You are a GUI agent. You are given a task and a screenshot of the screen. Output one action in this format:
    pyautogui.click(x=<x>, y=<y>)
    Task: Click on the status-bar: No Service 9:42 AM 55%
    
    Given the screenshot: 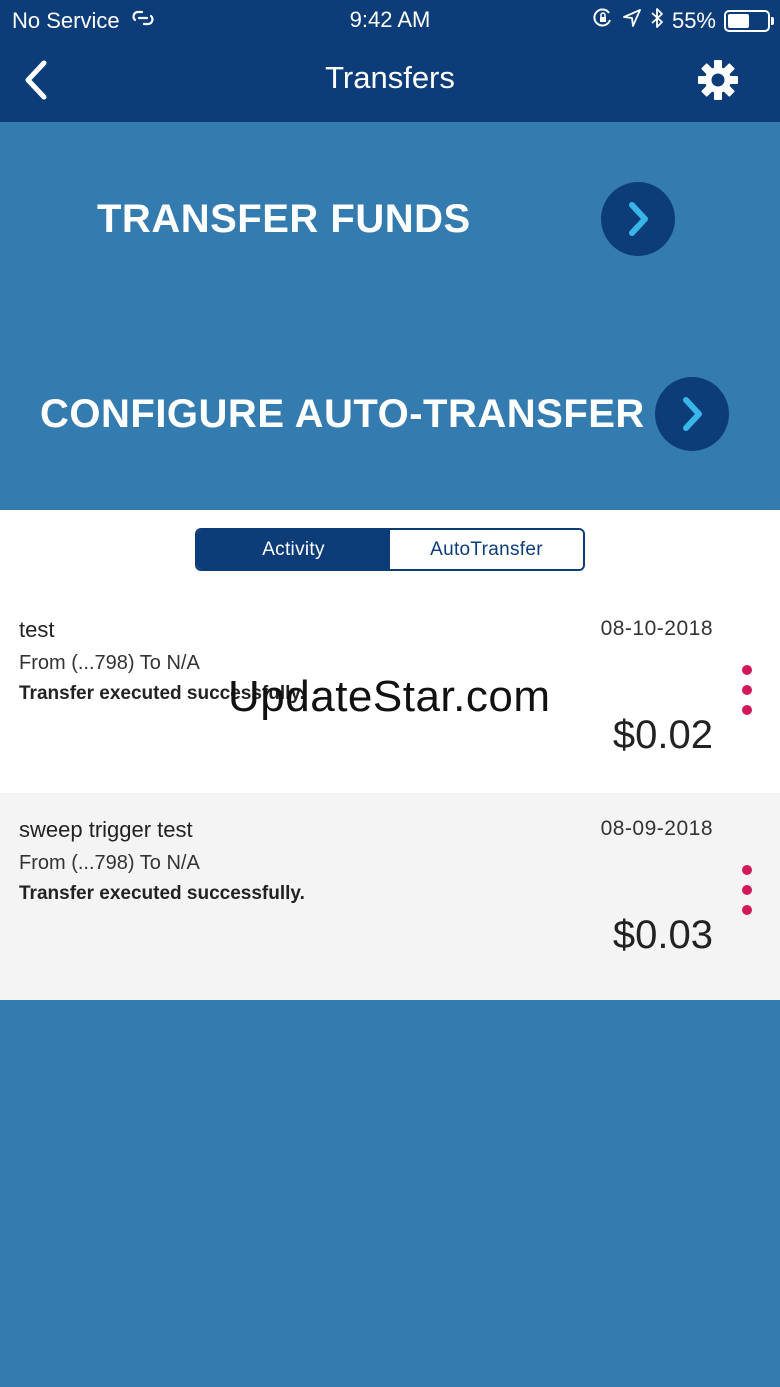 What is the action you would take?
    pyautogui.click(x=390, y=20)
    